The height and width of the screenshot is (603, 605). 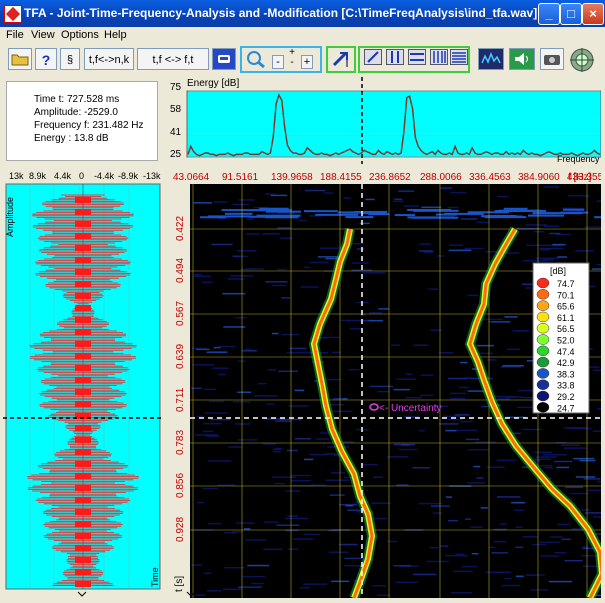 I want to click on transform-tn-button: t,f<->n,k, so click(x=109, y=59).